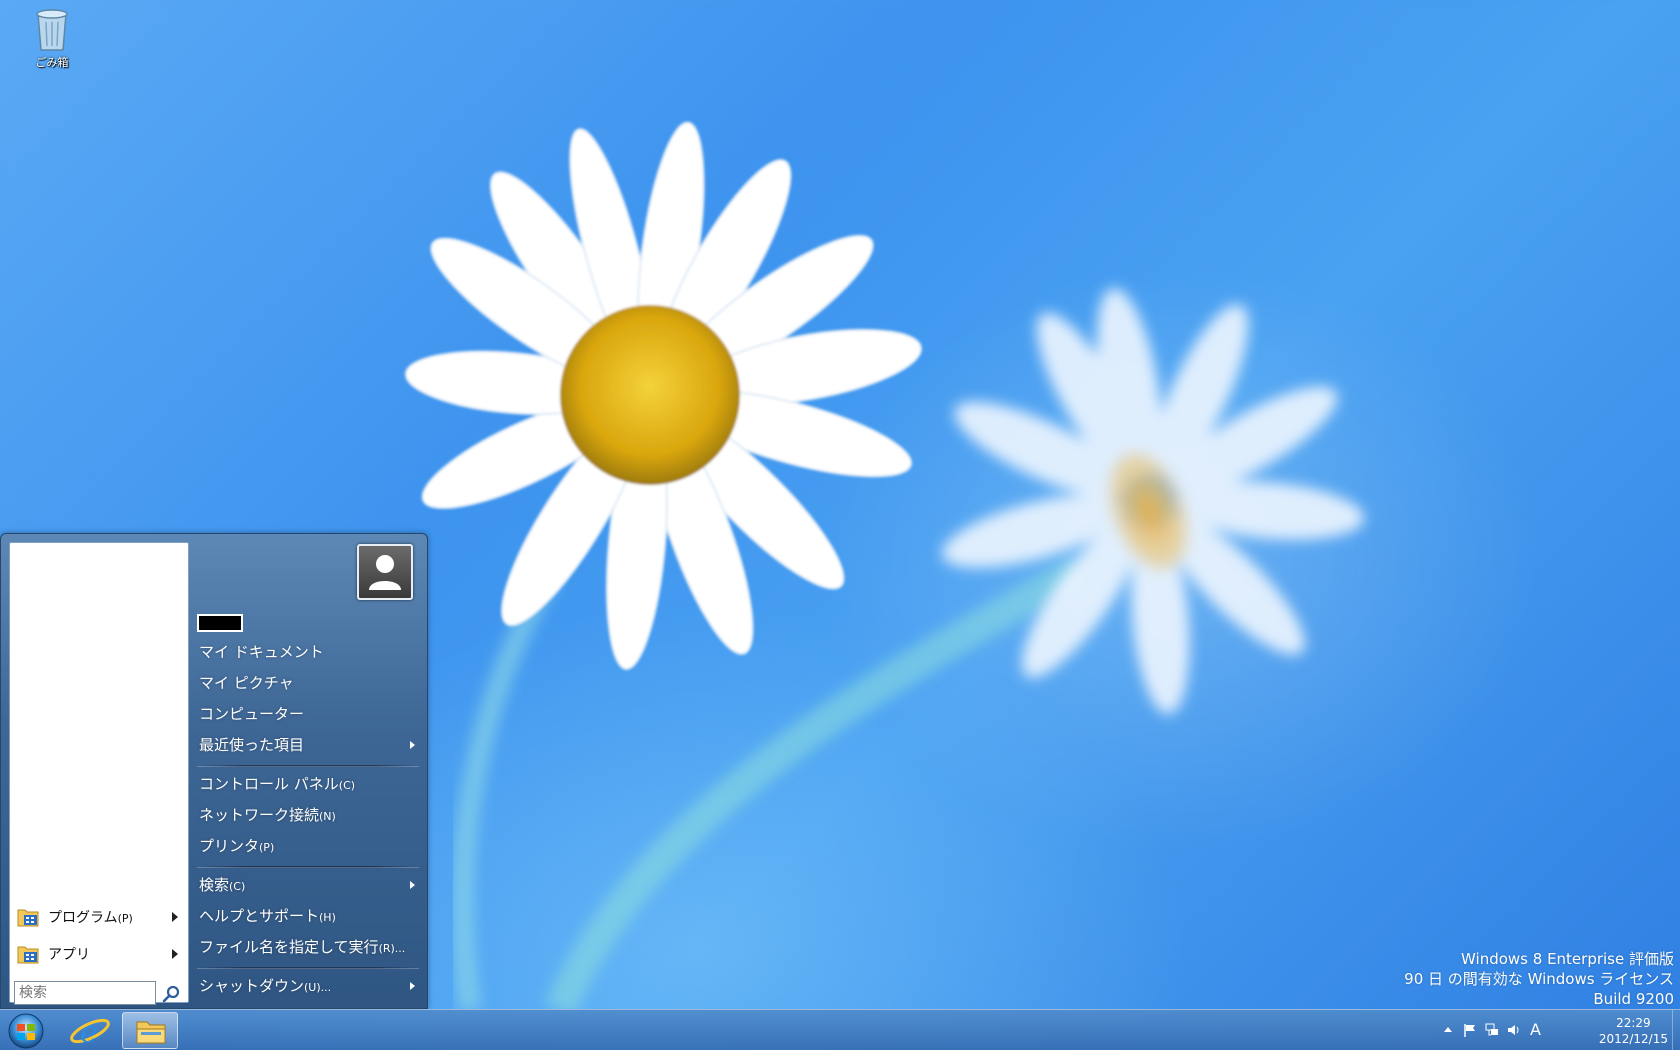 The width and height of the screenshot is (1680, 1050). What do you see at coordinates (261, 652) in the screenshot?
I see `menu-item-label: マイ ドキュメント` at bounding box center [261, 652].